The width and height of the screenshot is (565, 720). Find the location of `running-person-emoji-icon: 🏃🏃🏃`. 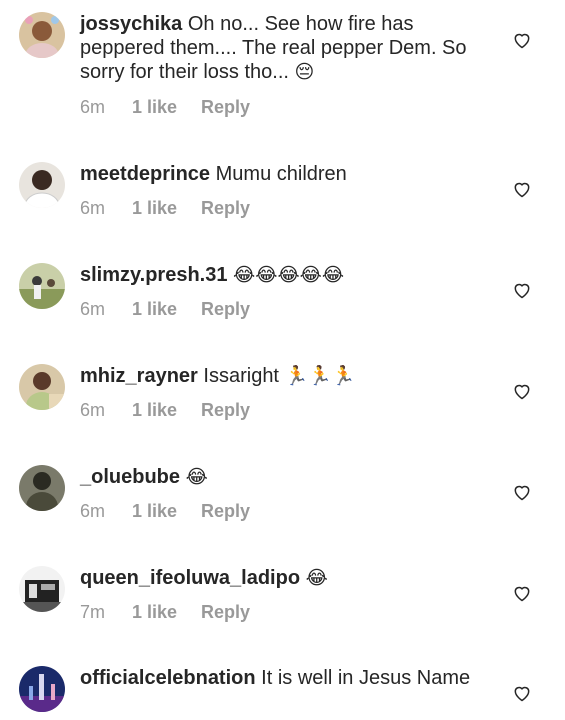

running-person-emoji-icon: 🏃🏃🏃 is located at coordinates (320, 376).